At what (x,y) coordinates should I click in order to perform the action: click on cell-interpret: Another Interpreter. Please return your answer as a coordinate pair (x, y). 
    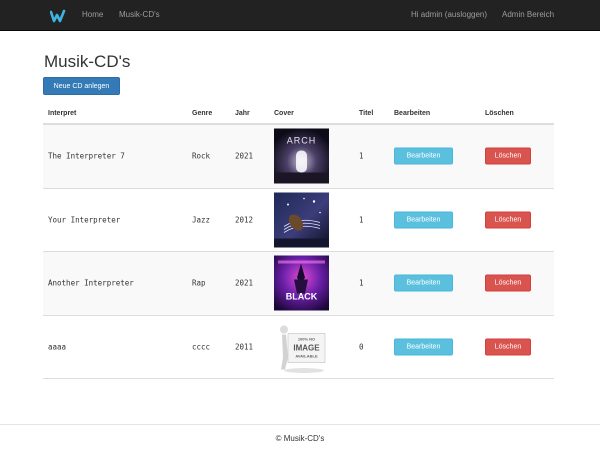
    Looking at the image, I should click on (91, 283).